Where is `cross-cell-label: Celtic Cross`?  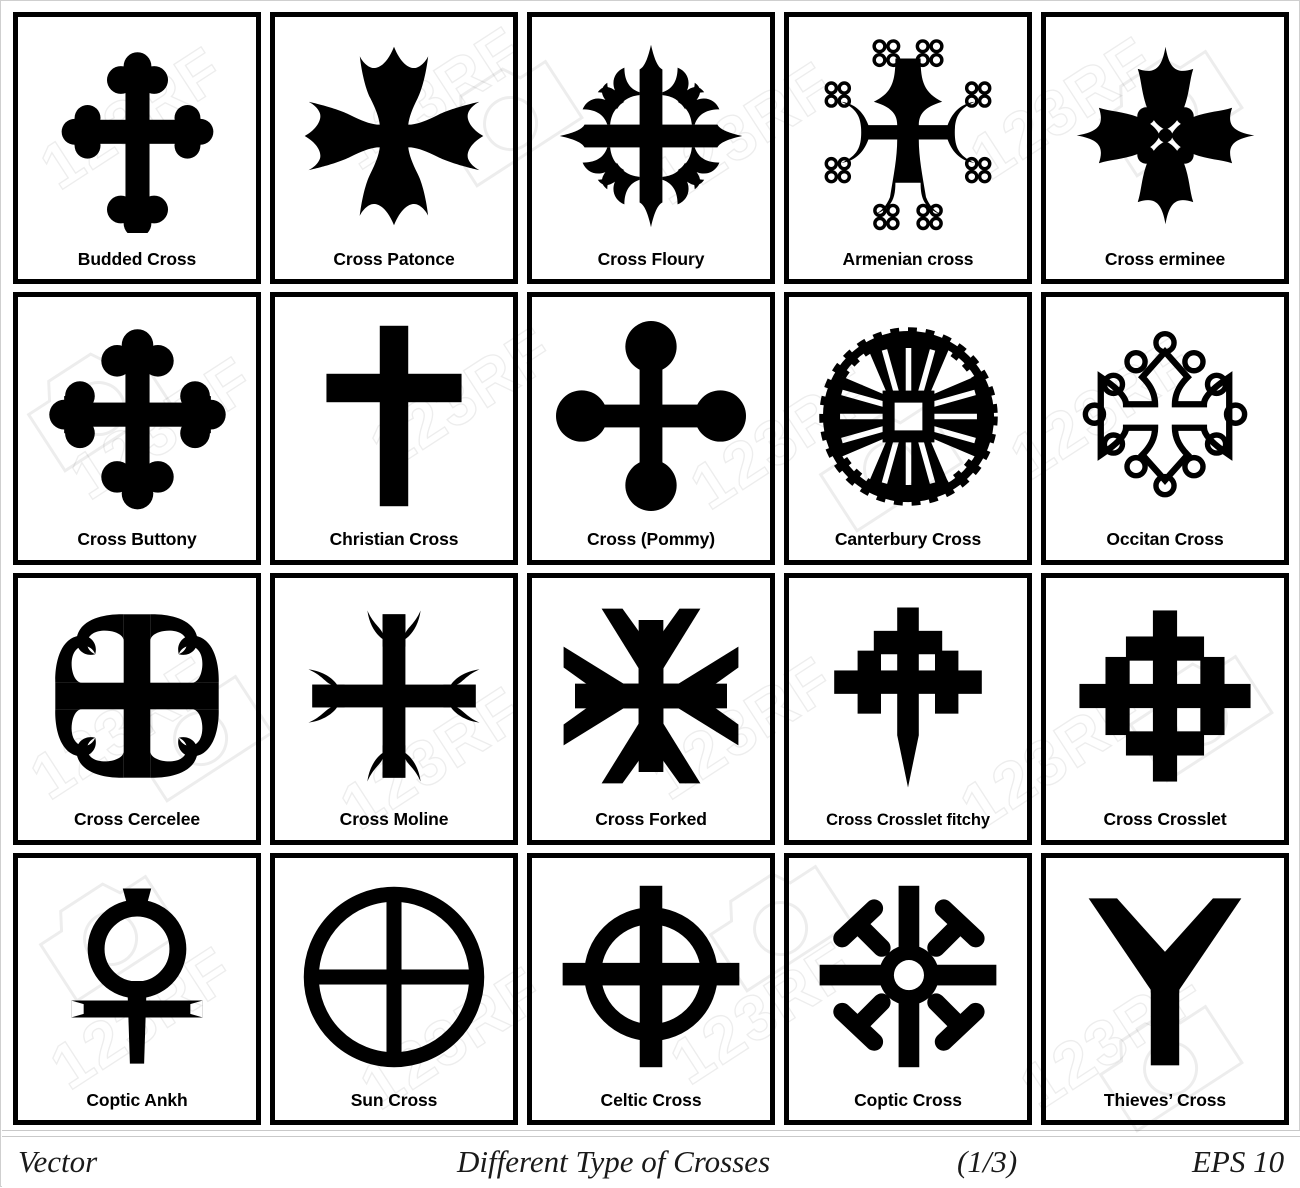
cross-cell-label: Celtic Cross is located at coordinates (651, 1099).